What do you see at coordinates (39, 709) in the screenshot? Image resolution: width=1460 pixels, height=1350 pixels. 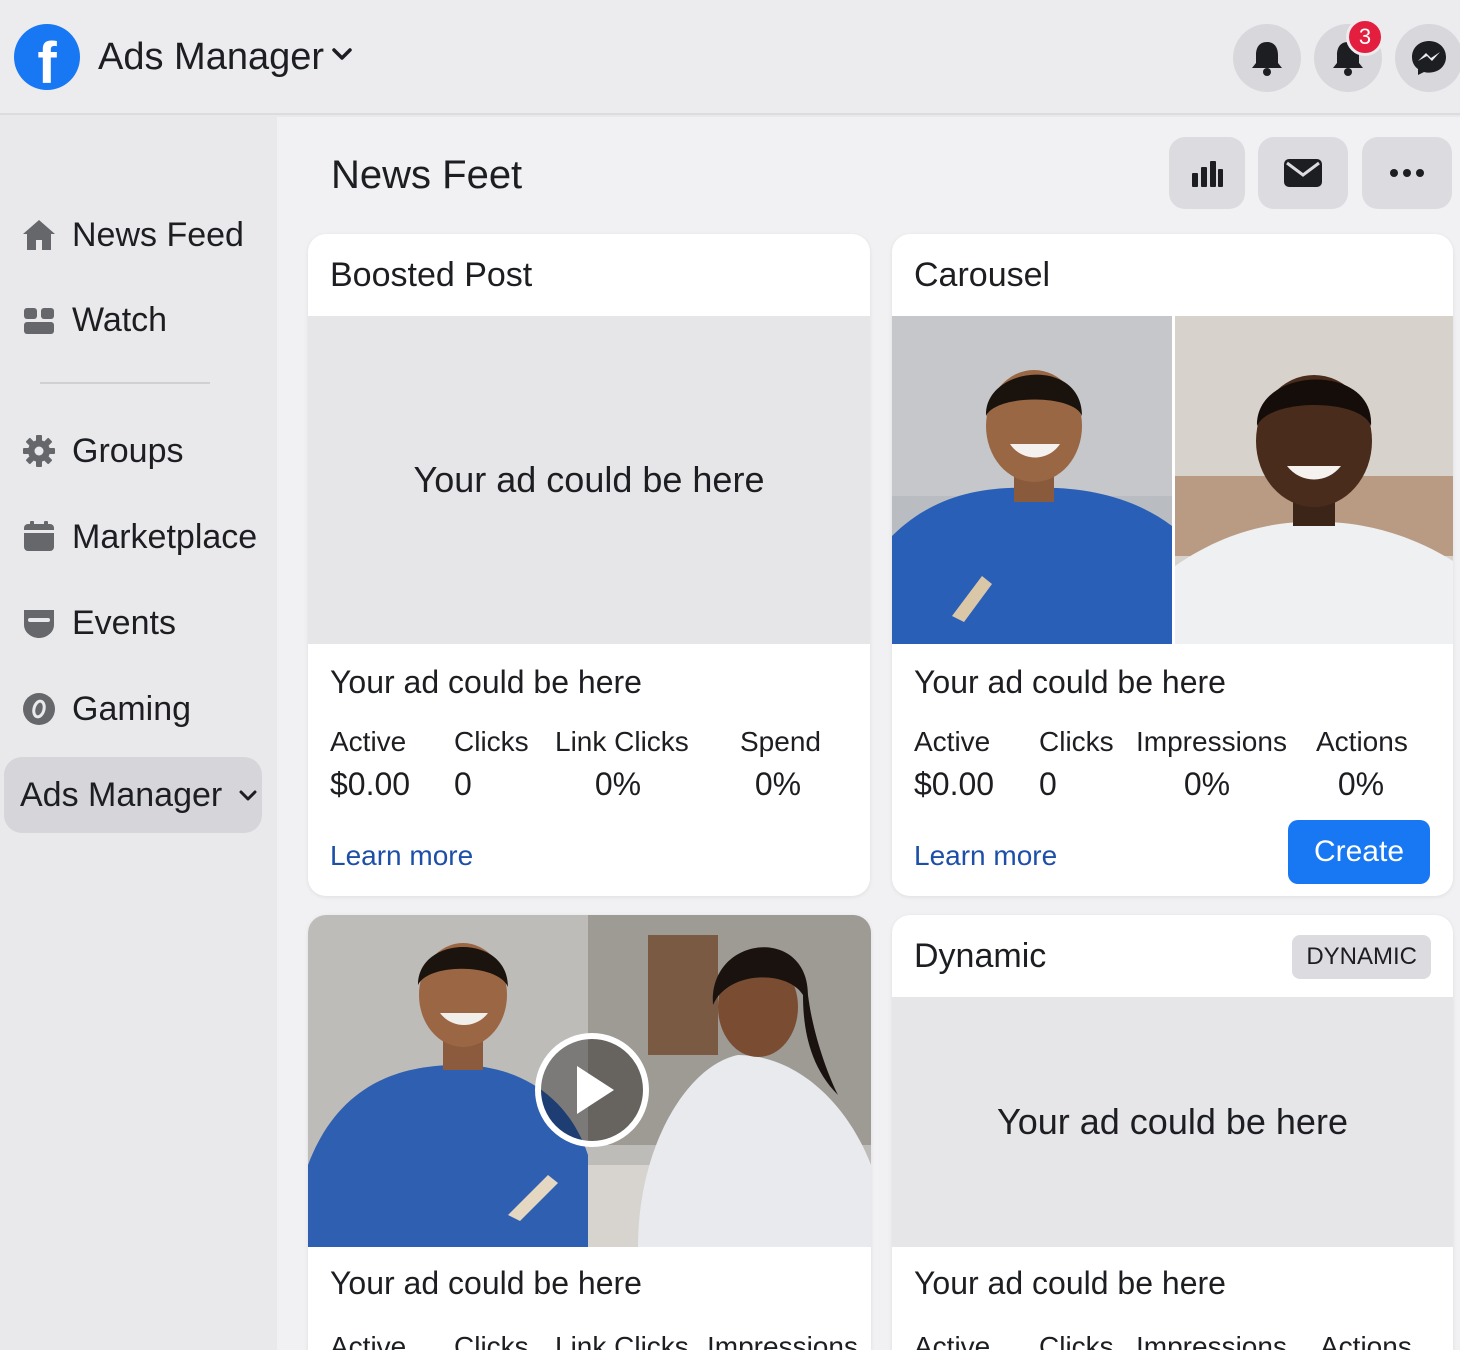 I see `gaming-icon` at bounding box center [39, 709].